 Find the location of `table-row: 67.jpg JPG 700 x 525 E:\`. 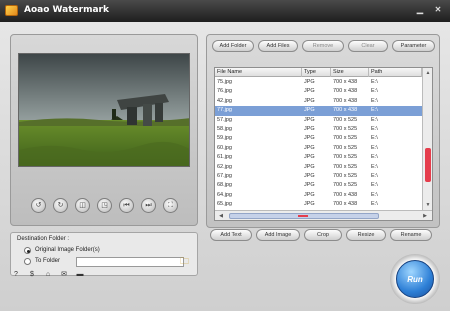

table-row: 67.jpg JPG 700 x 525 E:\ is located at coordinates (318, 177).